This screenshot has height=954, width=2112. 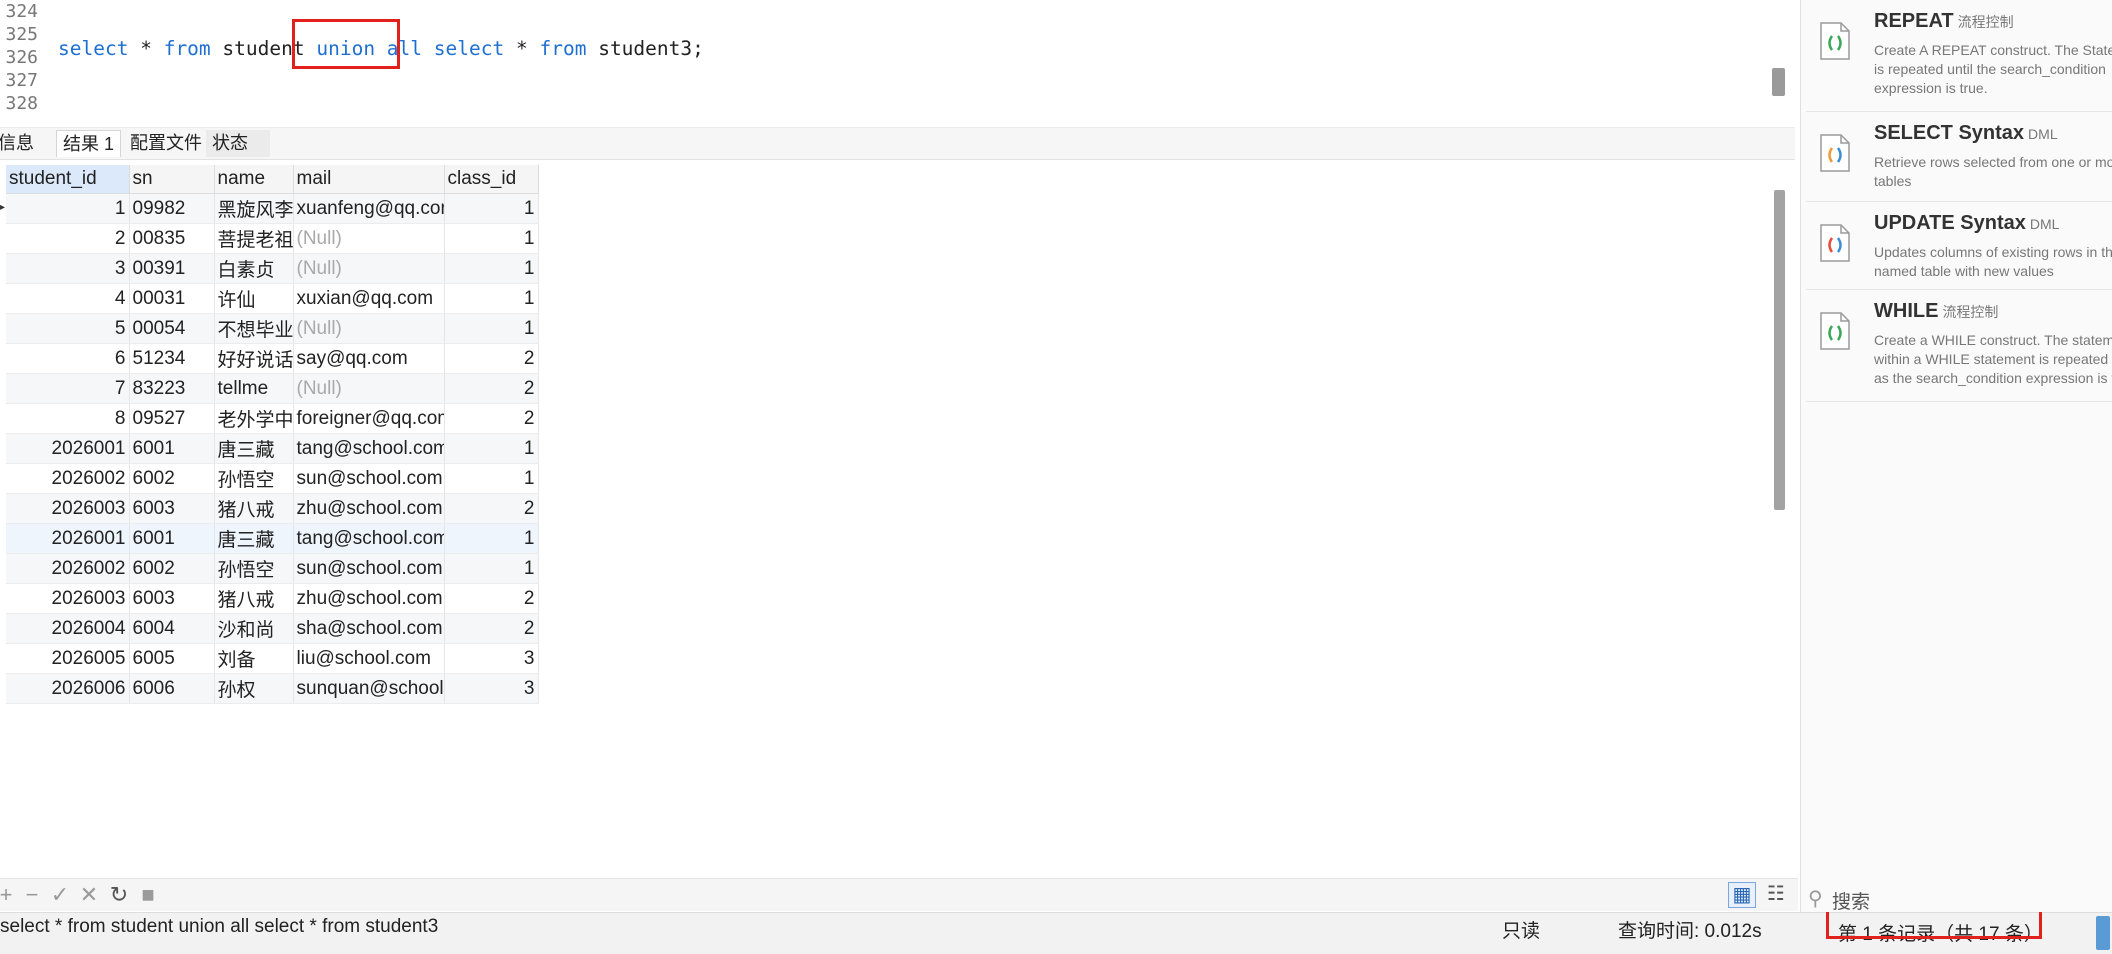 I want to click on table-row: 2026002 6002 孙悟空 sun@school.com 1, so click(x=272, y=478).